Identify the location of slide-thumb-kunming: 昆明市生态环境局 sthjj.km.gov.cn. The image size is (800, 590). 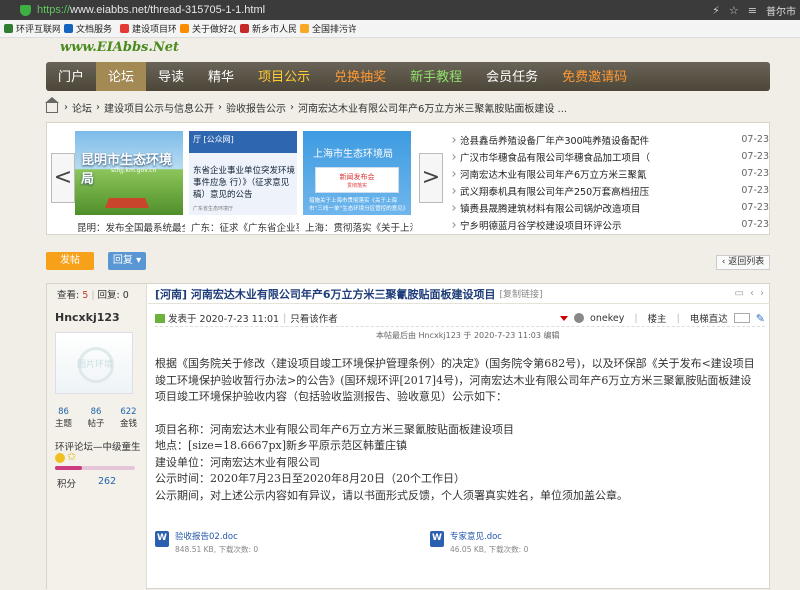
(129, 173).